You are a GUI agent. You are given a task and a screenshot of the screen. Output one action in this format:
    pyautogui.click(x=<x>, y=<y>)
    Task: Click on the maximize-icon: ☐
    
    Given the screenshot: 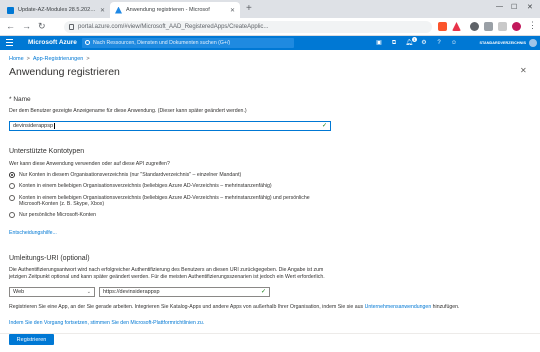 What is the action you would take?
    pyautogui.click(x=514, y=7)
    